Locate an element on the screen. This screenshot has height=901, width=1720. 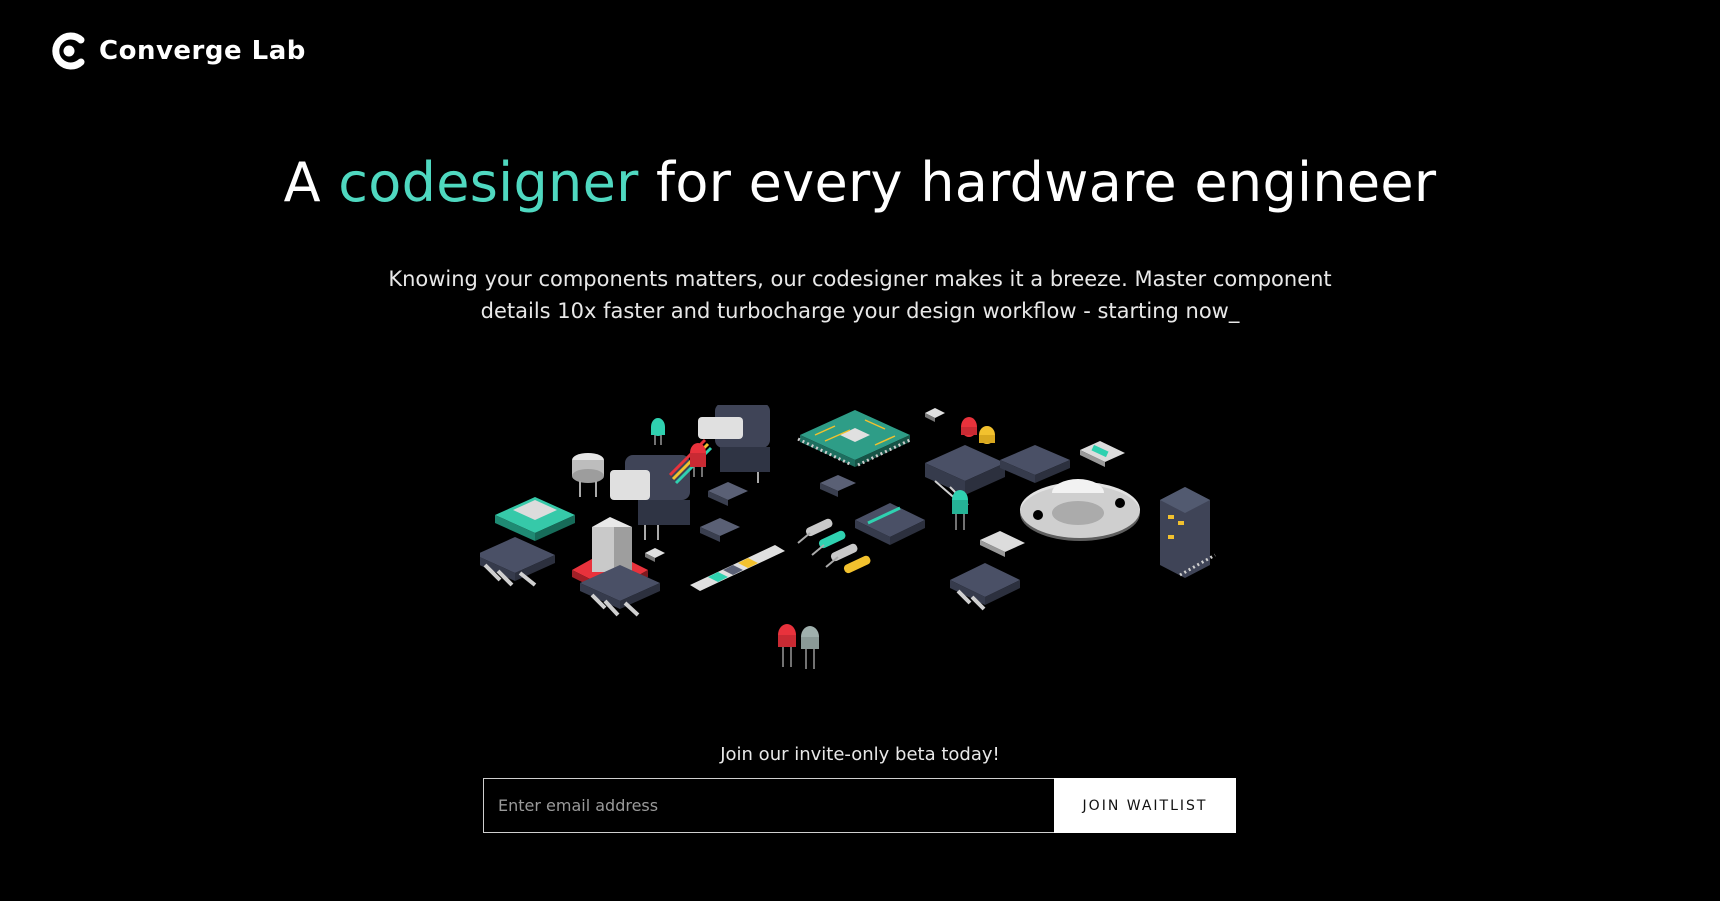
led-teal-icon is located at coordinates (960, 510).